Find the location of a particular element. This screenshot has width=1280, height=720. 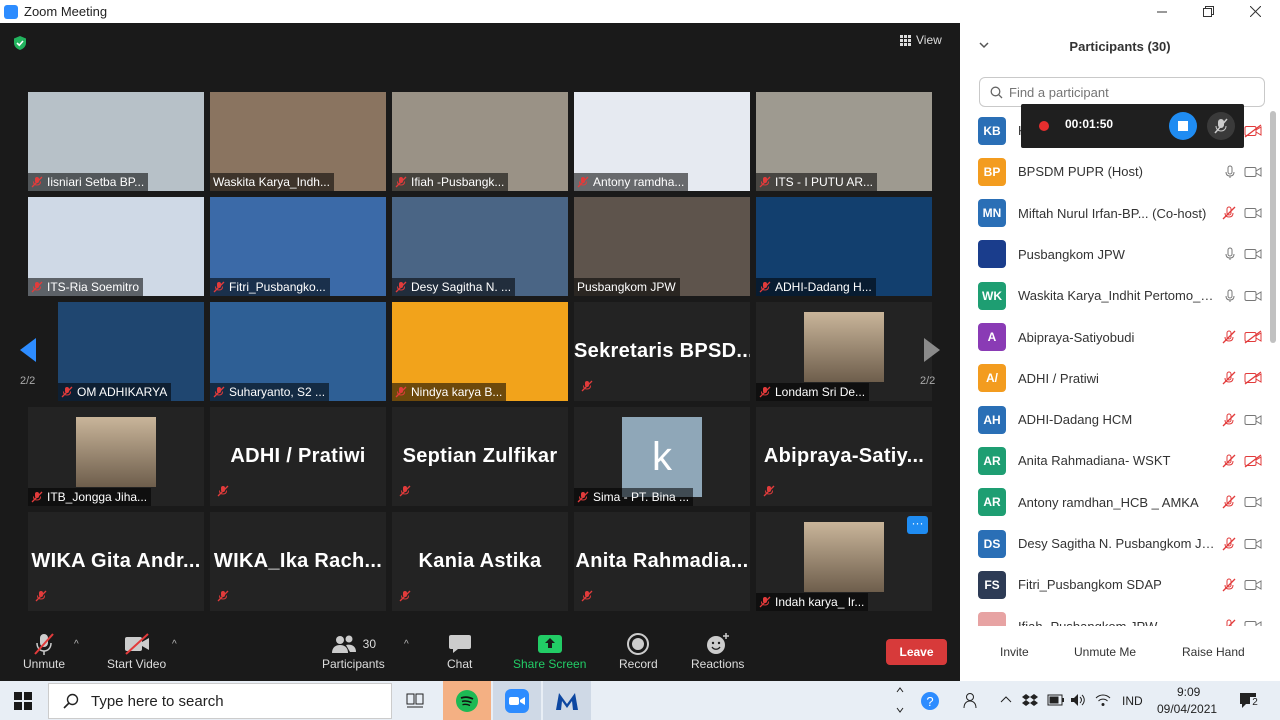

more-options-button: ··· is located at coordinates (917, 525).